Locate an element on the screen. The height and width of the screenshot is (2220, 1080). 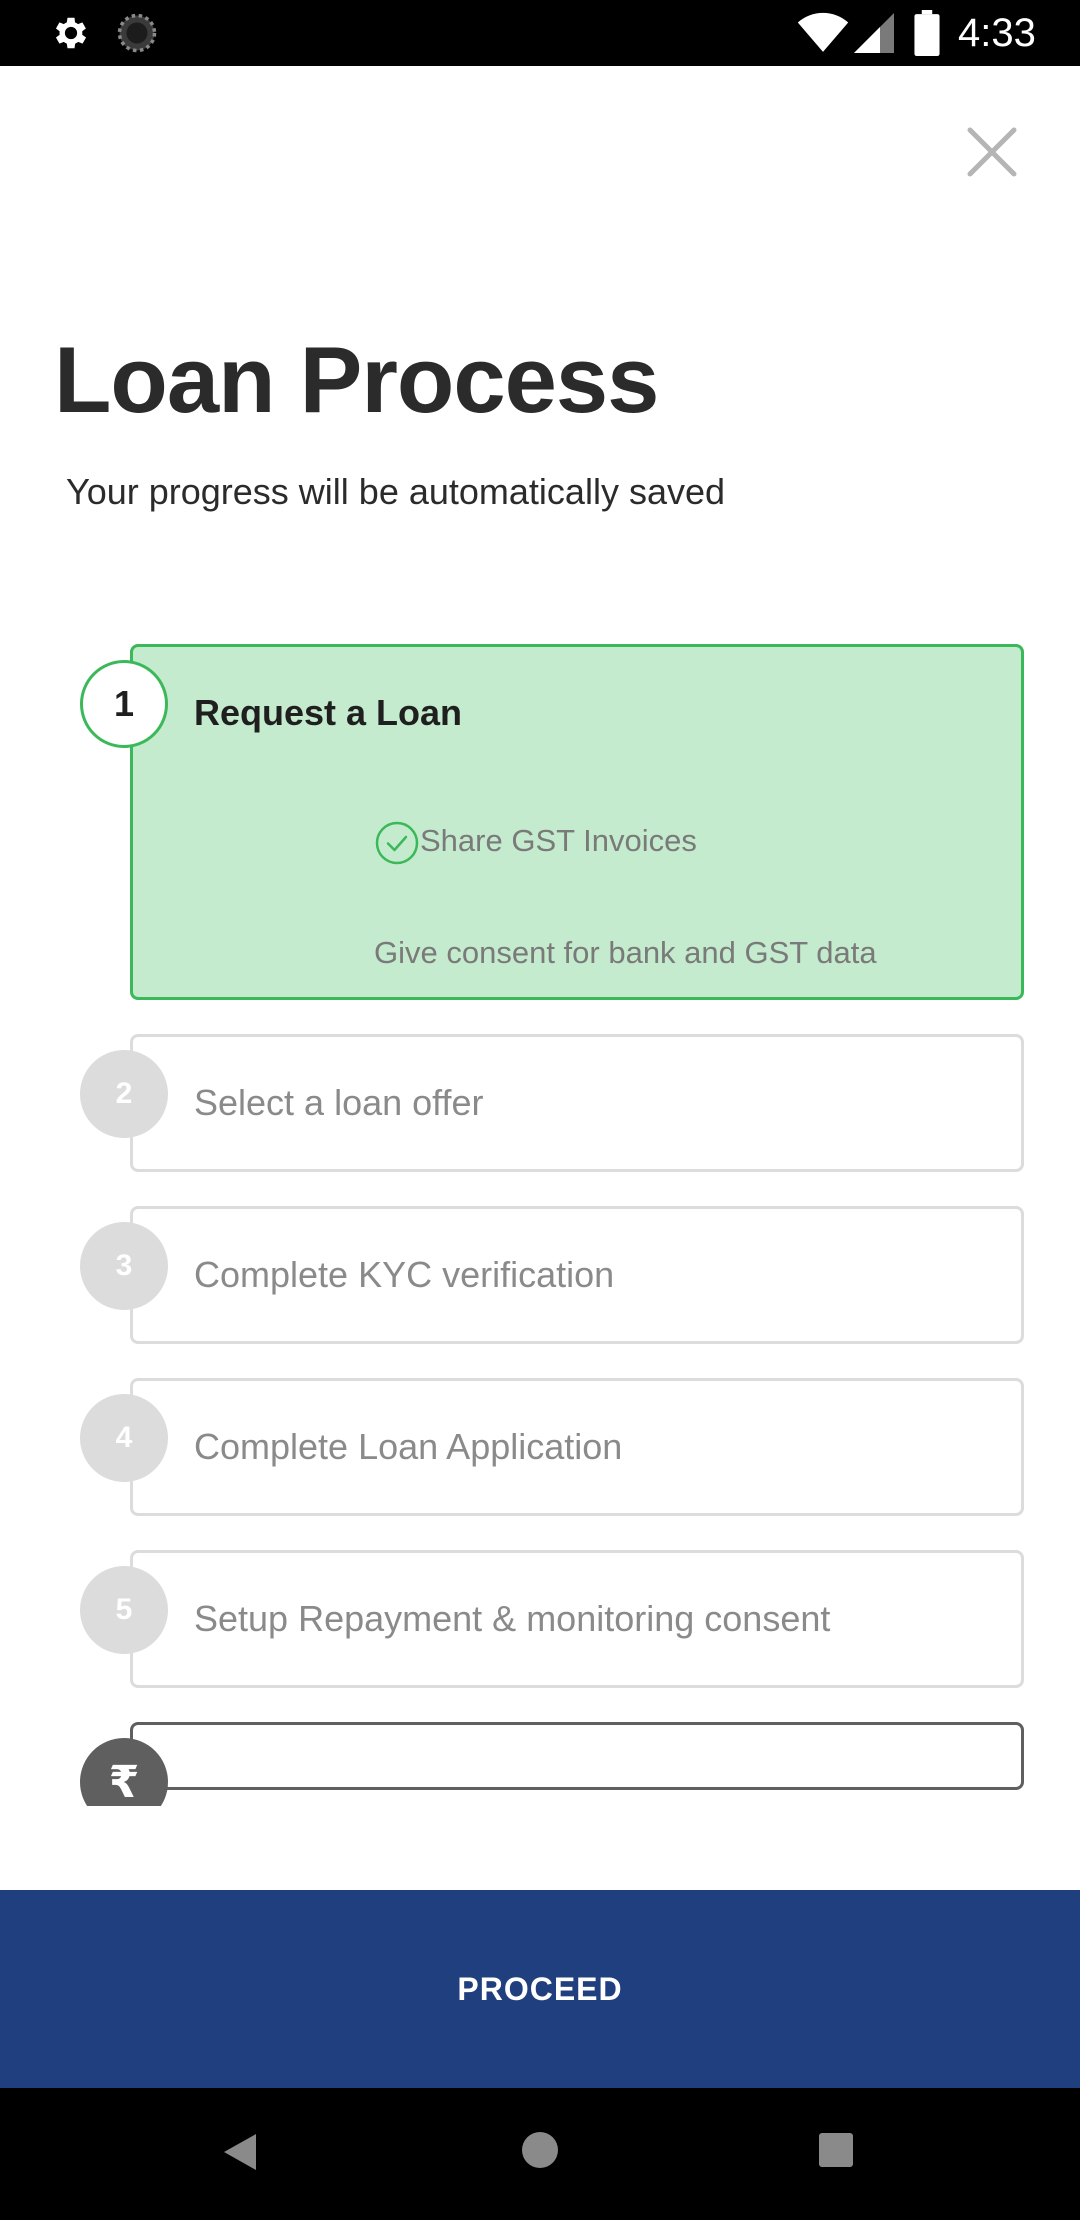
battery-icon is located at coordinates (927, 33).